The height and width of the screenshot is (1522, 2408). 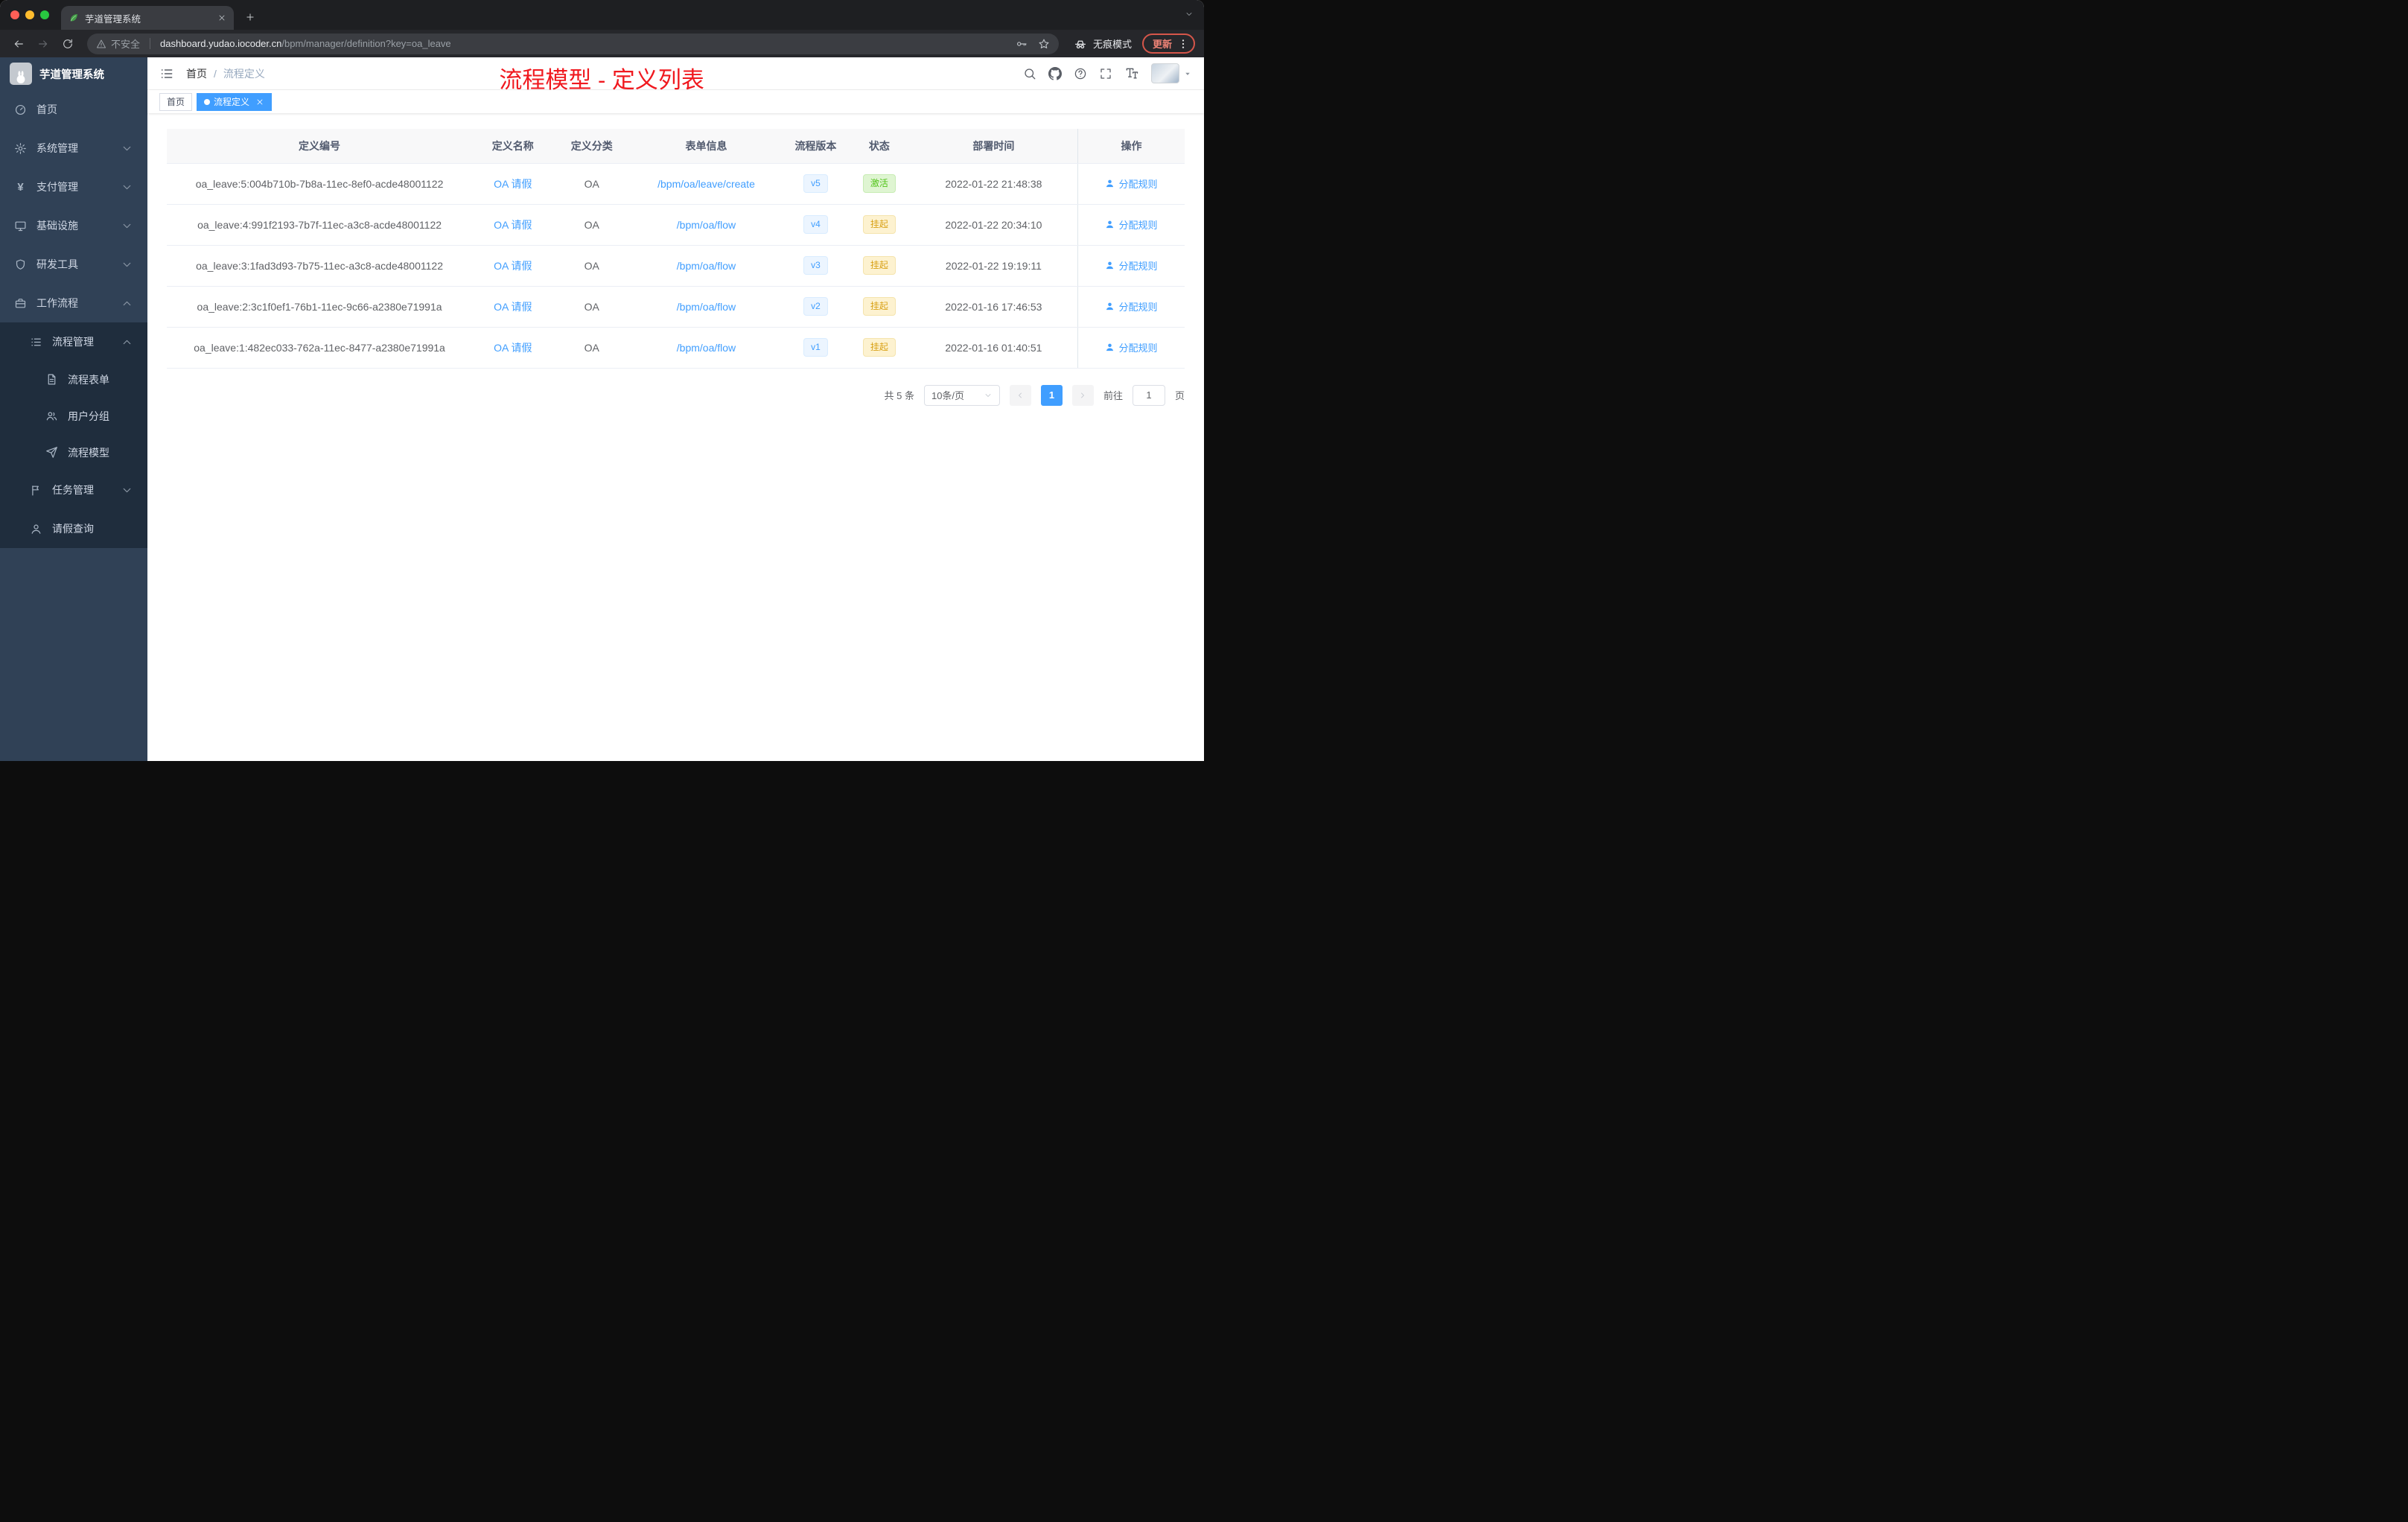 I want to click on next-page-button, so click(x=1082, y=395).